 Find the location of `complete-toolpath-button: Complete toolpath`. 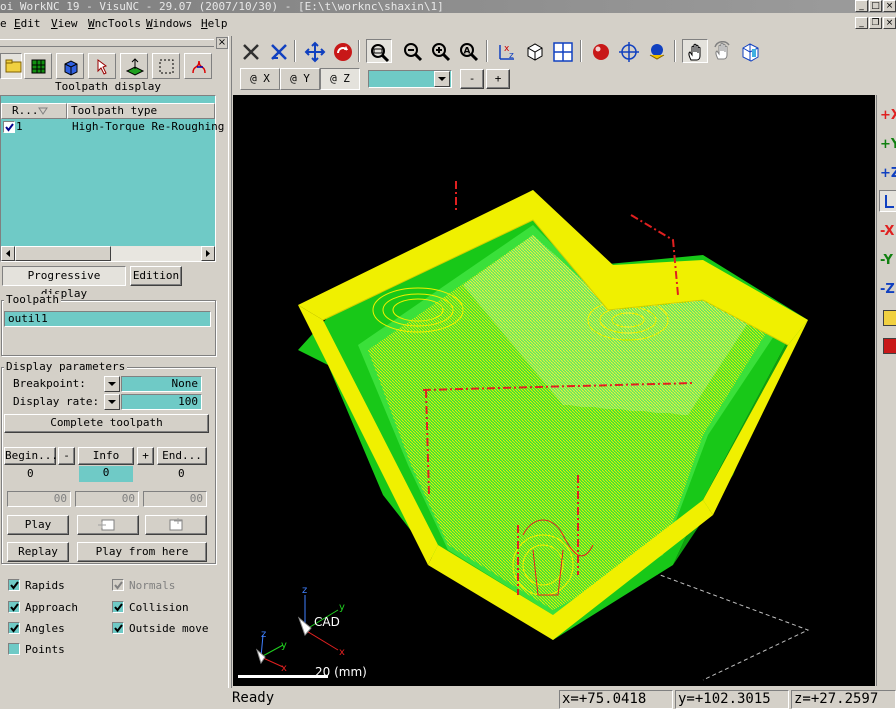

complete-toolpath-button: Complete toolpath is located at coordinates (106, 423).